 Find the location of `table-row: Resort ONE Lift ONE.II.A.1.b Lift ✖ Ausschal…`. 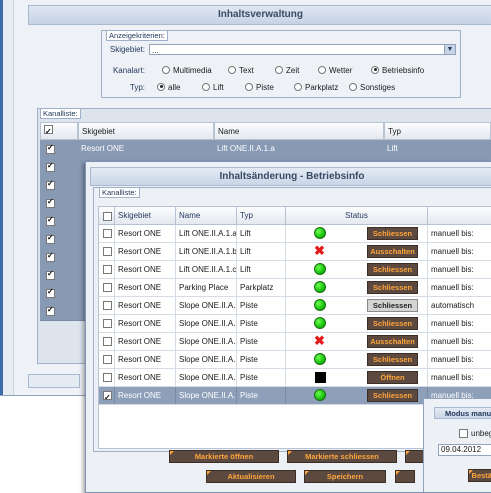

table-row: Resort ONE Lift ONE.II.A.1.b Lift ✖ Ausschal… is located at coordinates (295, 252).